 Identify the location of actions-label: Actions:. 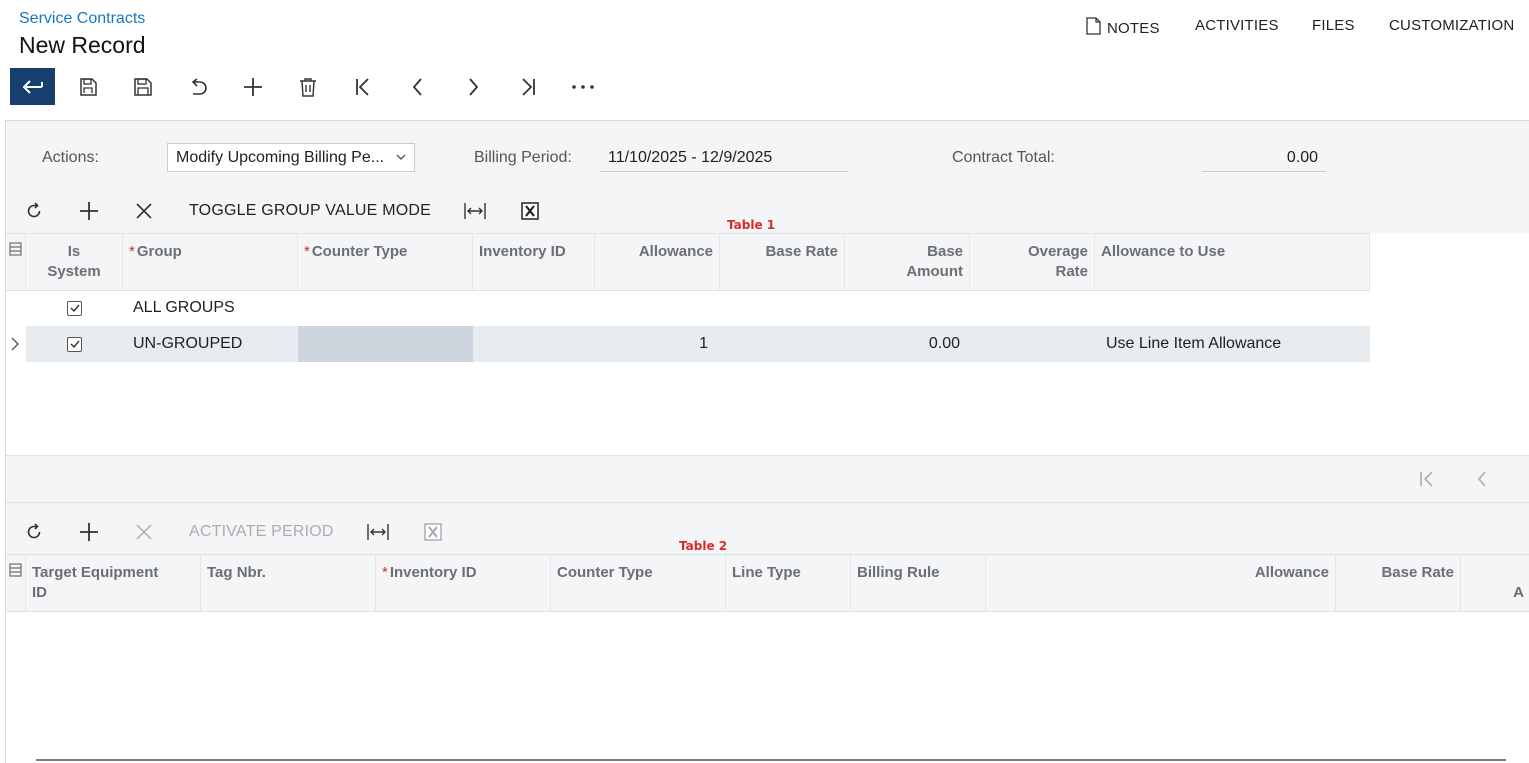
(70, 157).